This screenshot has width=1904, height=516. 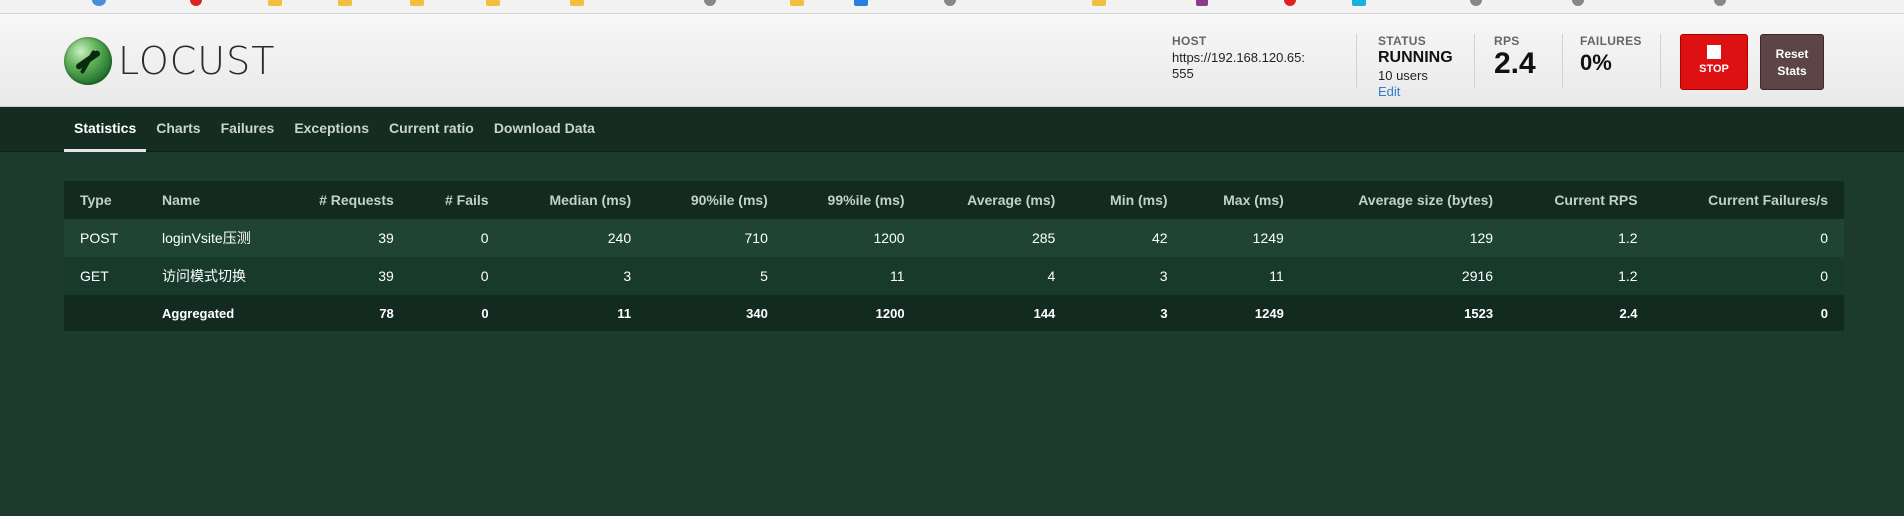 What do you see at coordinates (1415, 91) in the screenshot?
I see `edit-link: Edit` at bounding box center [1415, 91].